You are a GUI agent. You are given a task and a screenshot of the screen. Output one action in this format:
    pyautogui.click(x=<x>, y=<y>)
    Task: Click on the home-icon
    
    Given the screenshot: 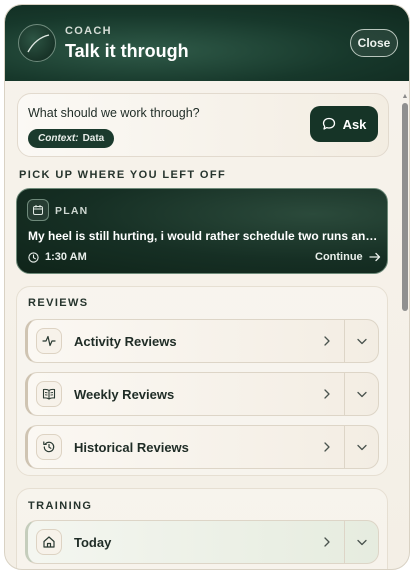 What is the action you would take?
    pyautogui.click(x=49, y=542)
    